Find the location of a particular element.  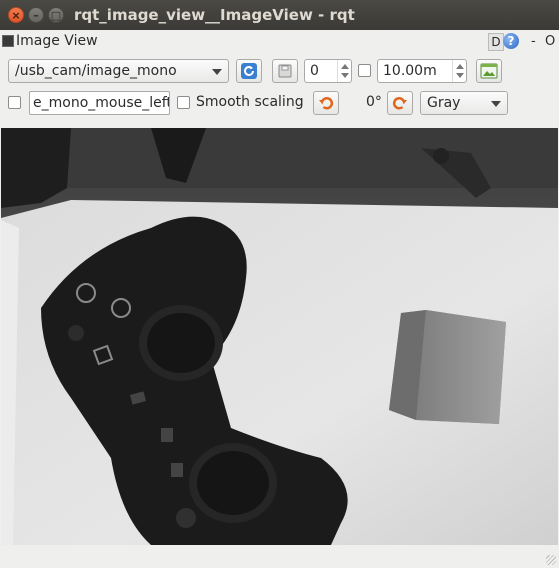

topic-select: /usb_cam/image_mono is located at coordinates (118, 71).